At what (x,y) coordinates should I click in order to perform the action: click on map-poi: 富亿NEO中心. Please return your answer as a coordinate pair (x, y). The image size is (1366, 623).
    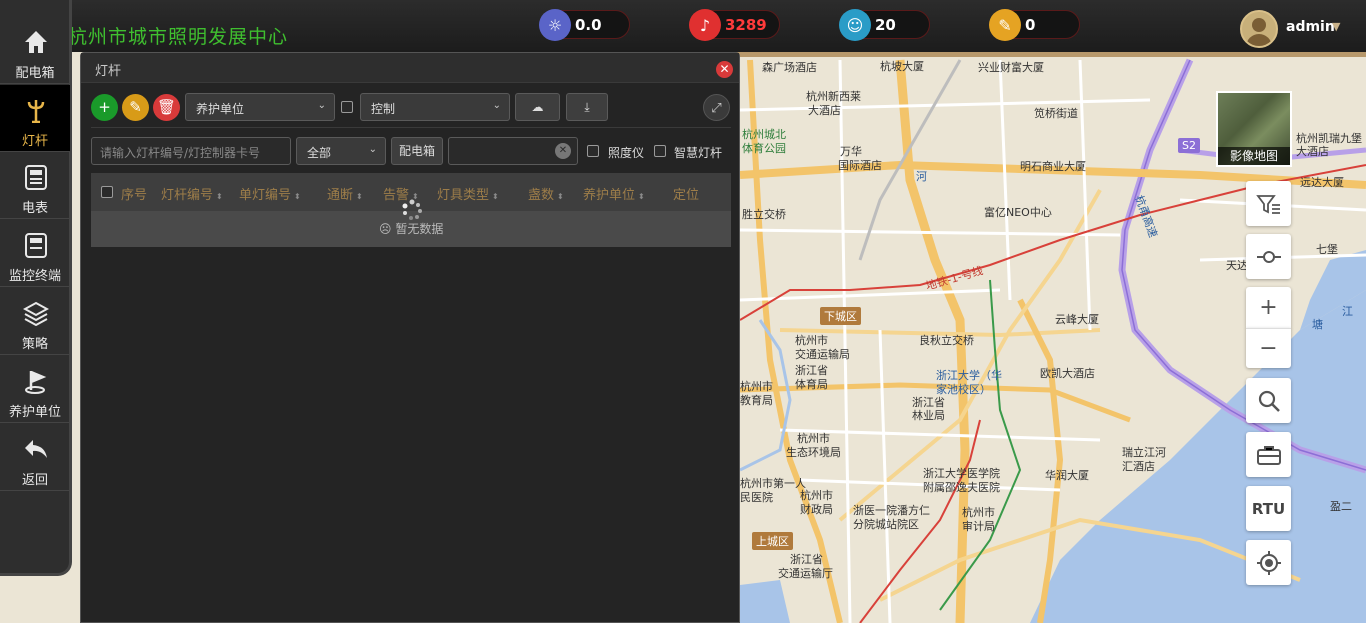
    Looking at the image, I should click on (1018, 212).